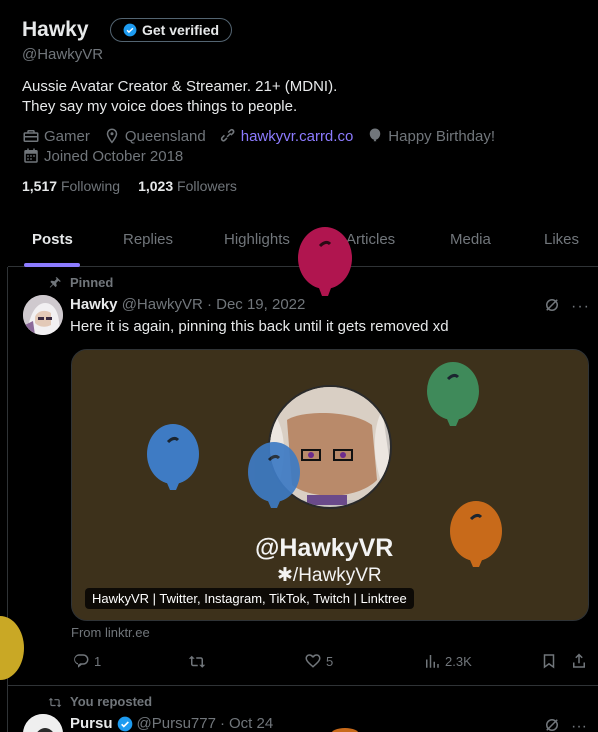  I want to click on website-item: hawkyvr.carrd.co, so click(286, 136).